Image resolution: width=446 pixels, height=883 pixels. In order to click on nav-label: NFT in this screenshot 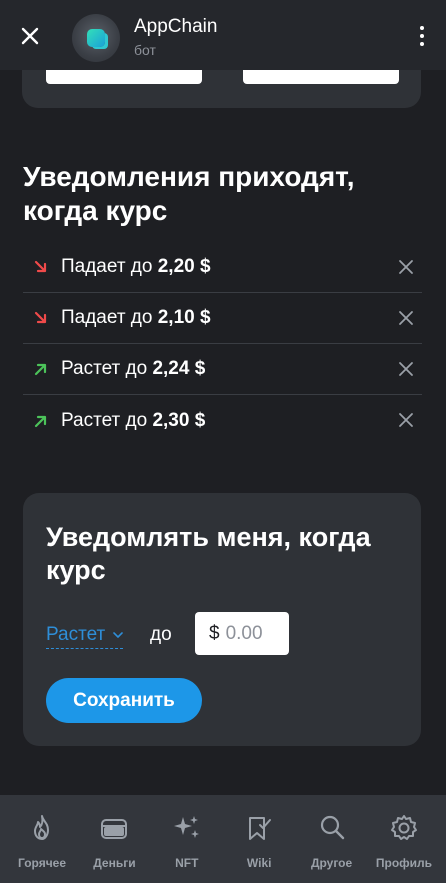, I will do `click(187, 863)`.